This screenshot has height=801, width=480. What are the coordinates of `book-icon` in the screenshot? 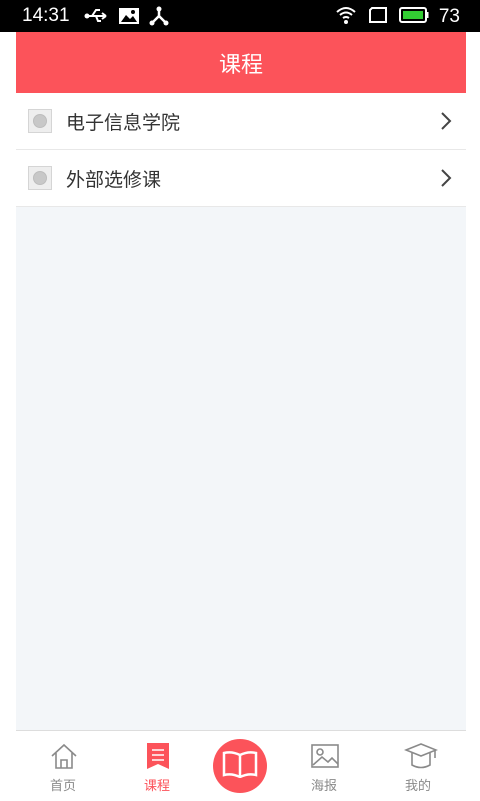 It's located at (240, 766).